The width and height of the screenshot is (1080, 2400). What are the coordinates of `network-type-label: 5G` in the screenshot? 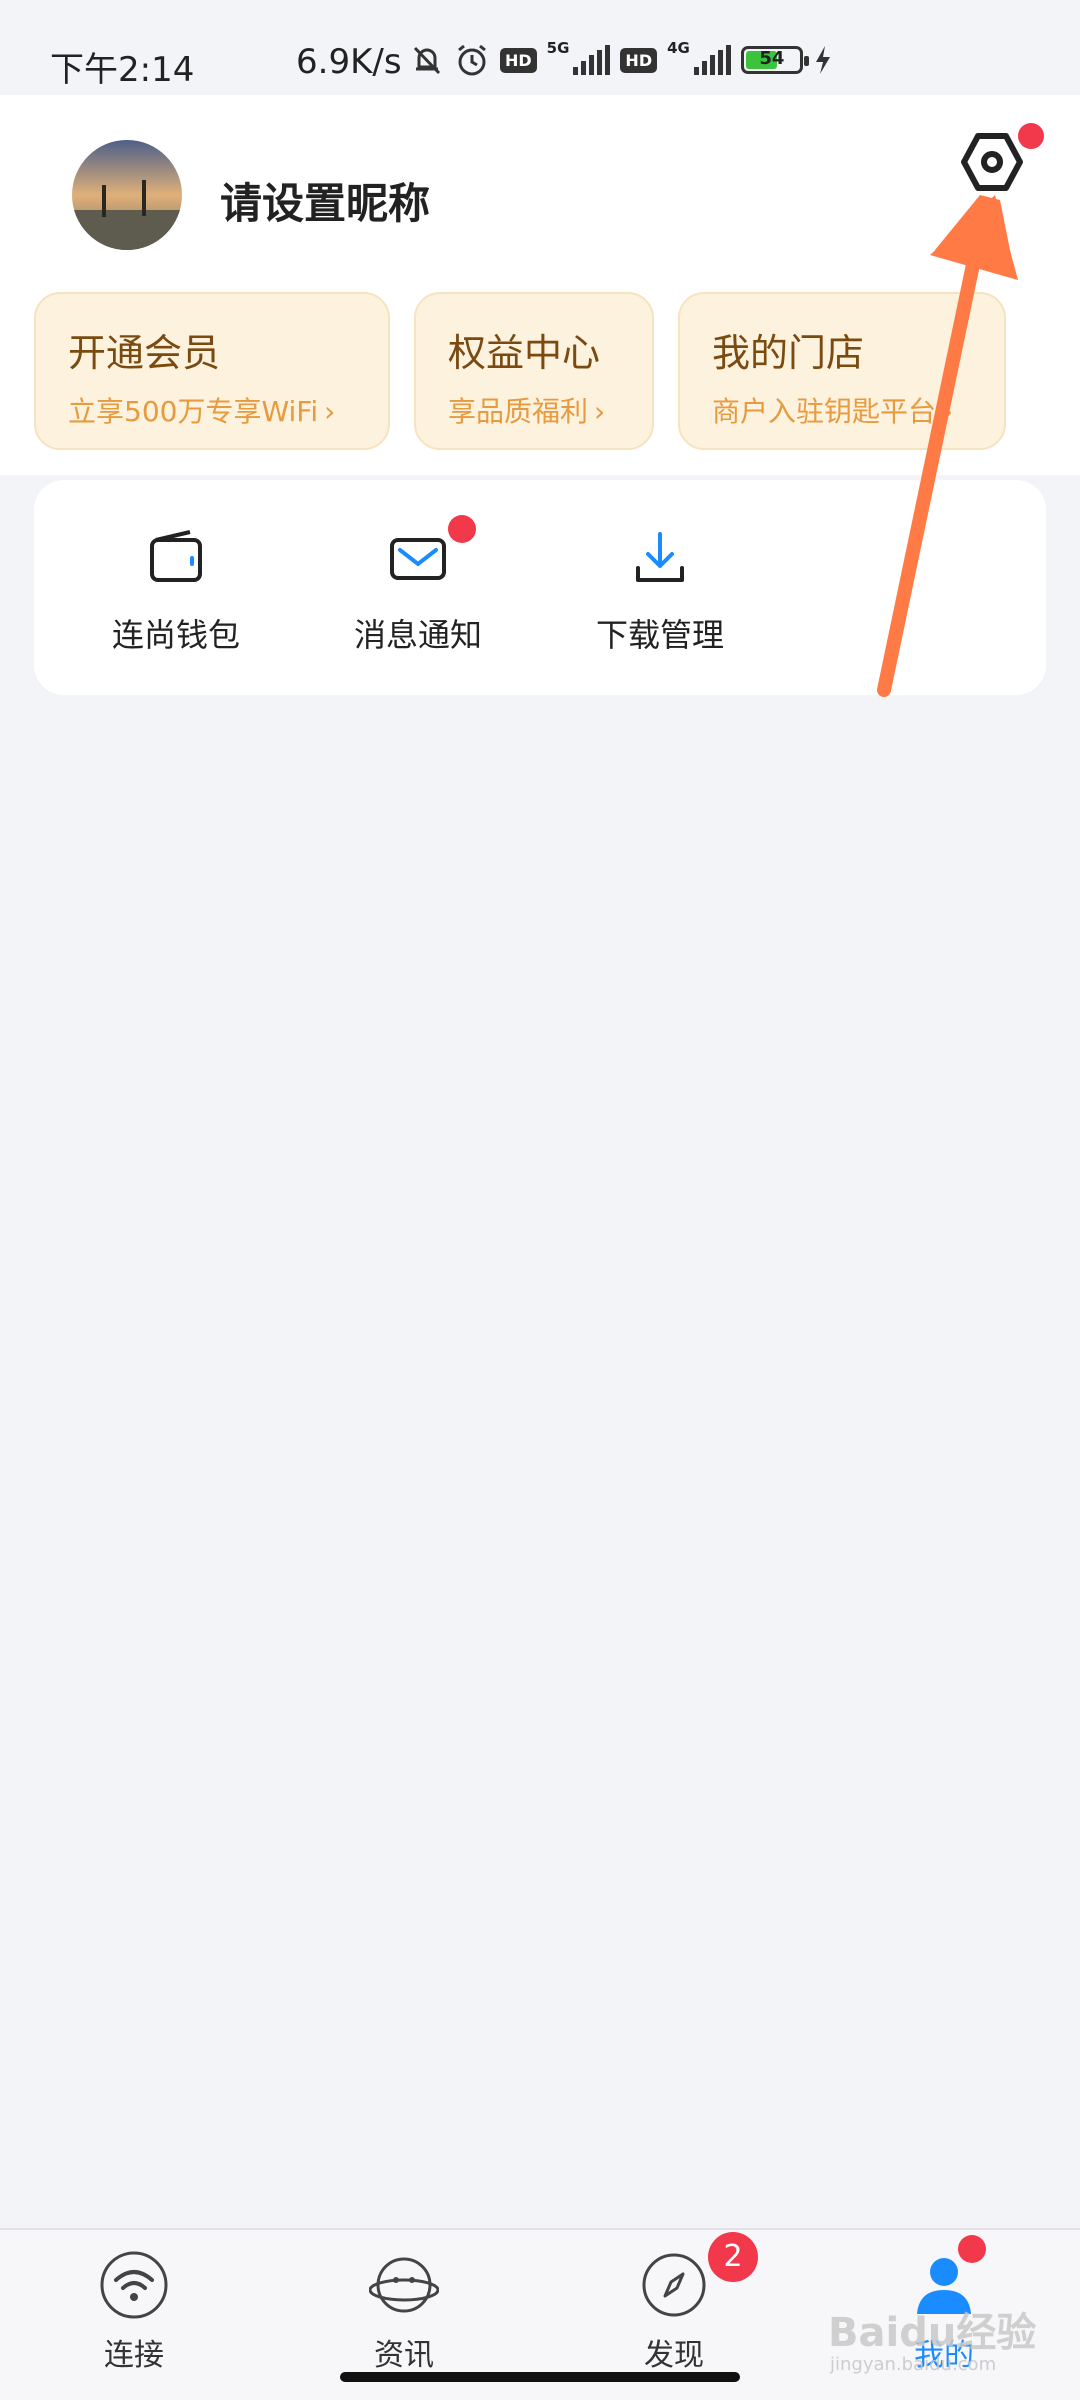 It's located at (558, 48).